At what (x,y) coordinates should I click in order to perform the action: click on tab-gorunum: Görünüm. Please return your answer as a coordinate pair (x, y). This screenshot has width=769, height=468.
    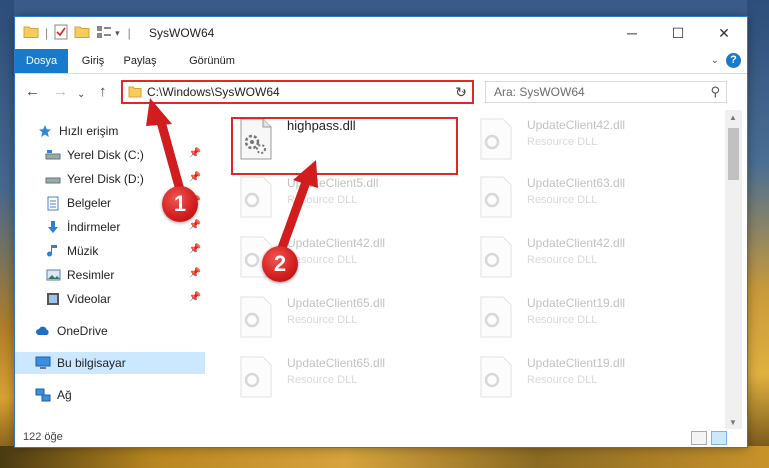
    Looking at the image, I should click on (212, 61).